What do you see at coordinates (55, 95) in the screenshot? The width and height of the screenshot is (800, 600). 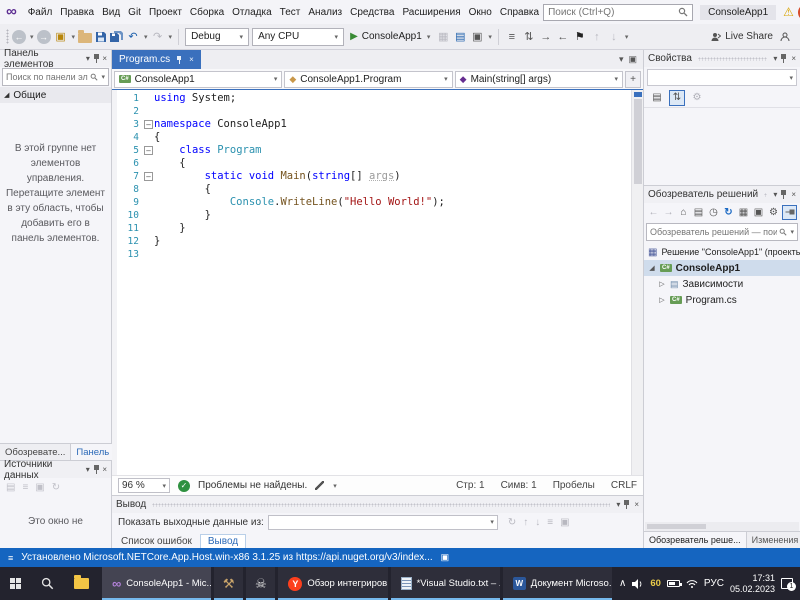 I see `toolbox-section-general: ◢ Общие` at bounding box center [55, 95].